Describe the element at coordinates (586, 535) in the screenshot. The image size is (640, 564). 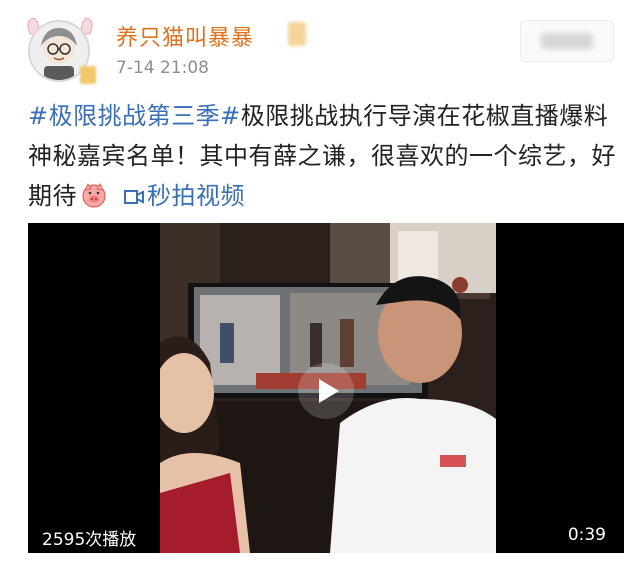
I see `video-duration: 0:39` at that location.